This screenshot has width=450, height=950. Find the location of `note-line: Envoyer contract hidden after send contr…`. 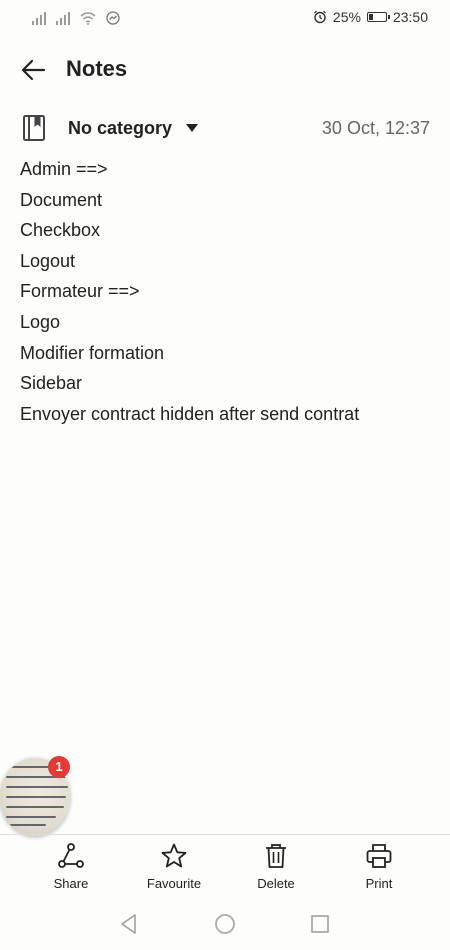

note-line: Envoyer contract hidden after send contr… is located at coordinates (190, 413).